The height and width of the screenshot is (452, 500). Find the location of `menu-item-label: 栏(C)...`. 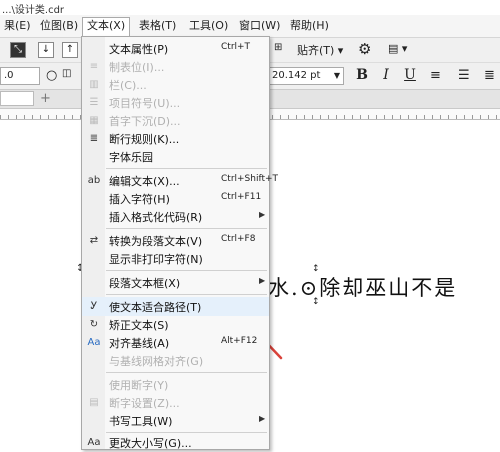

menu-item-label: 栏(C)... is located at coordinates (128, 85).